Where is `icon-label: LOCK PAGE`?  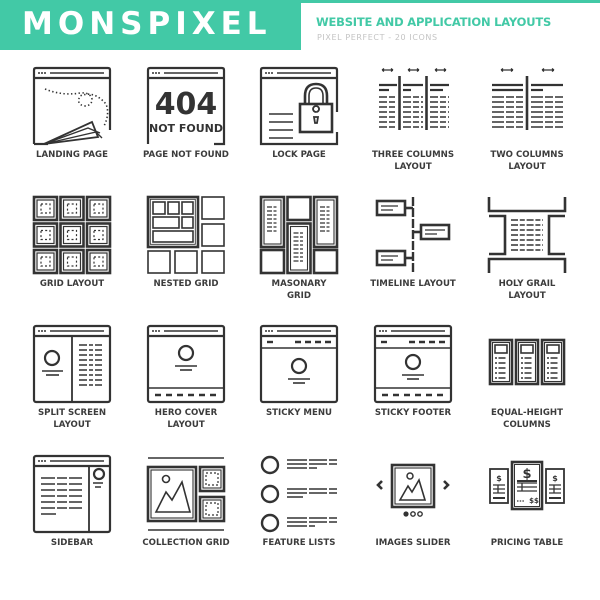 icon-label: LOCK PAGE is located at coordinates (299, 156).